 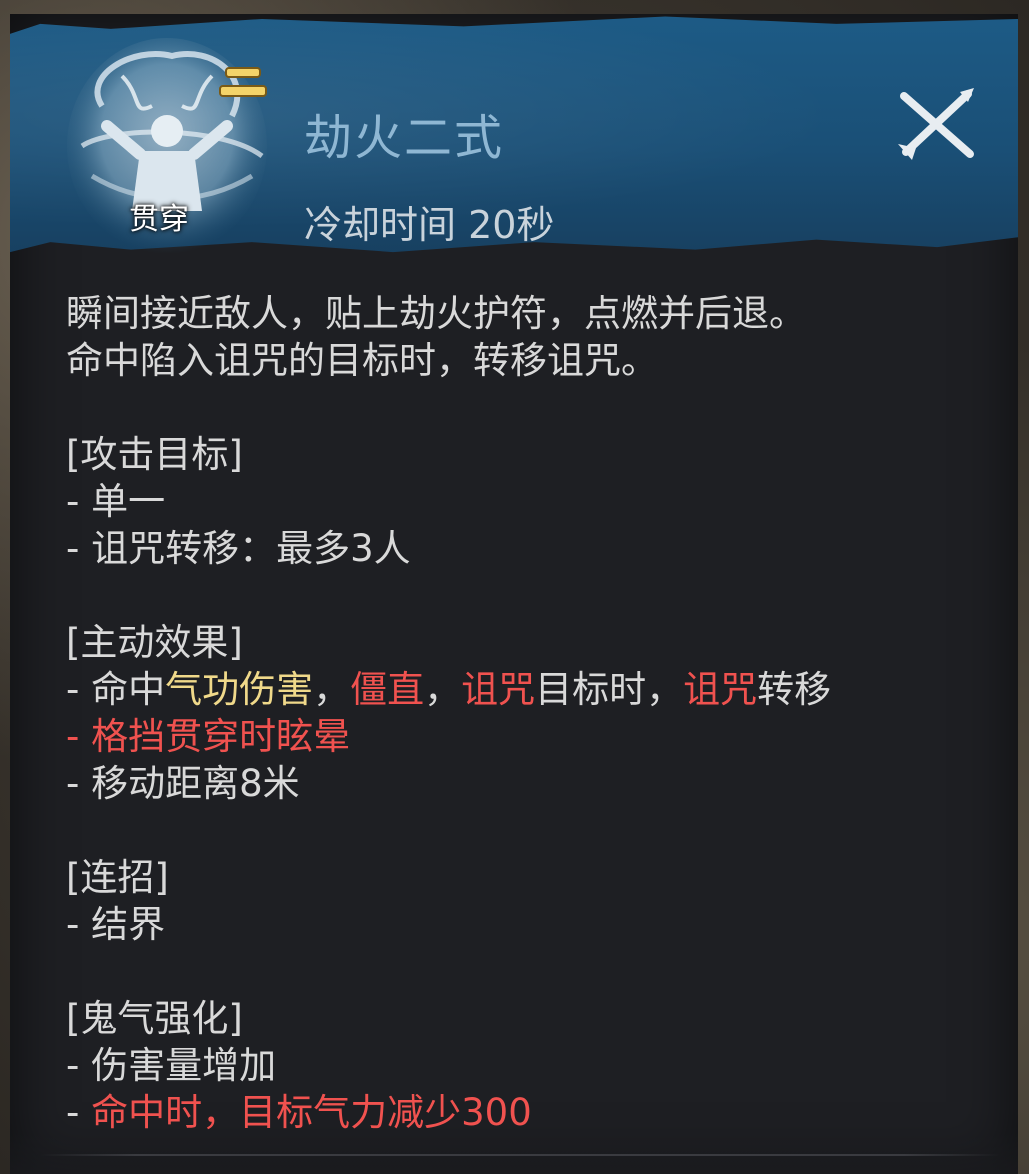 I want to click on section-header-active: [主动效果], so click(x=154, y=642).